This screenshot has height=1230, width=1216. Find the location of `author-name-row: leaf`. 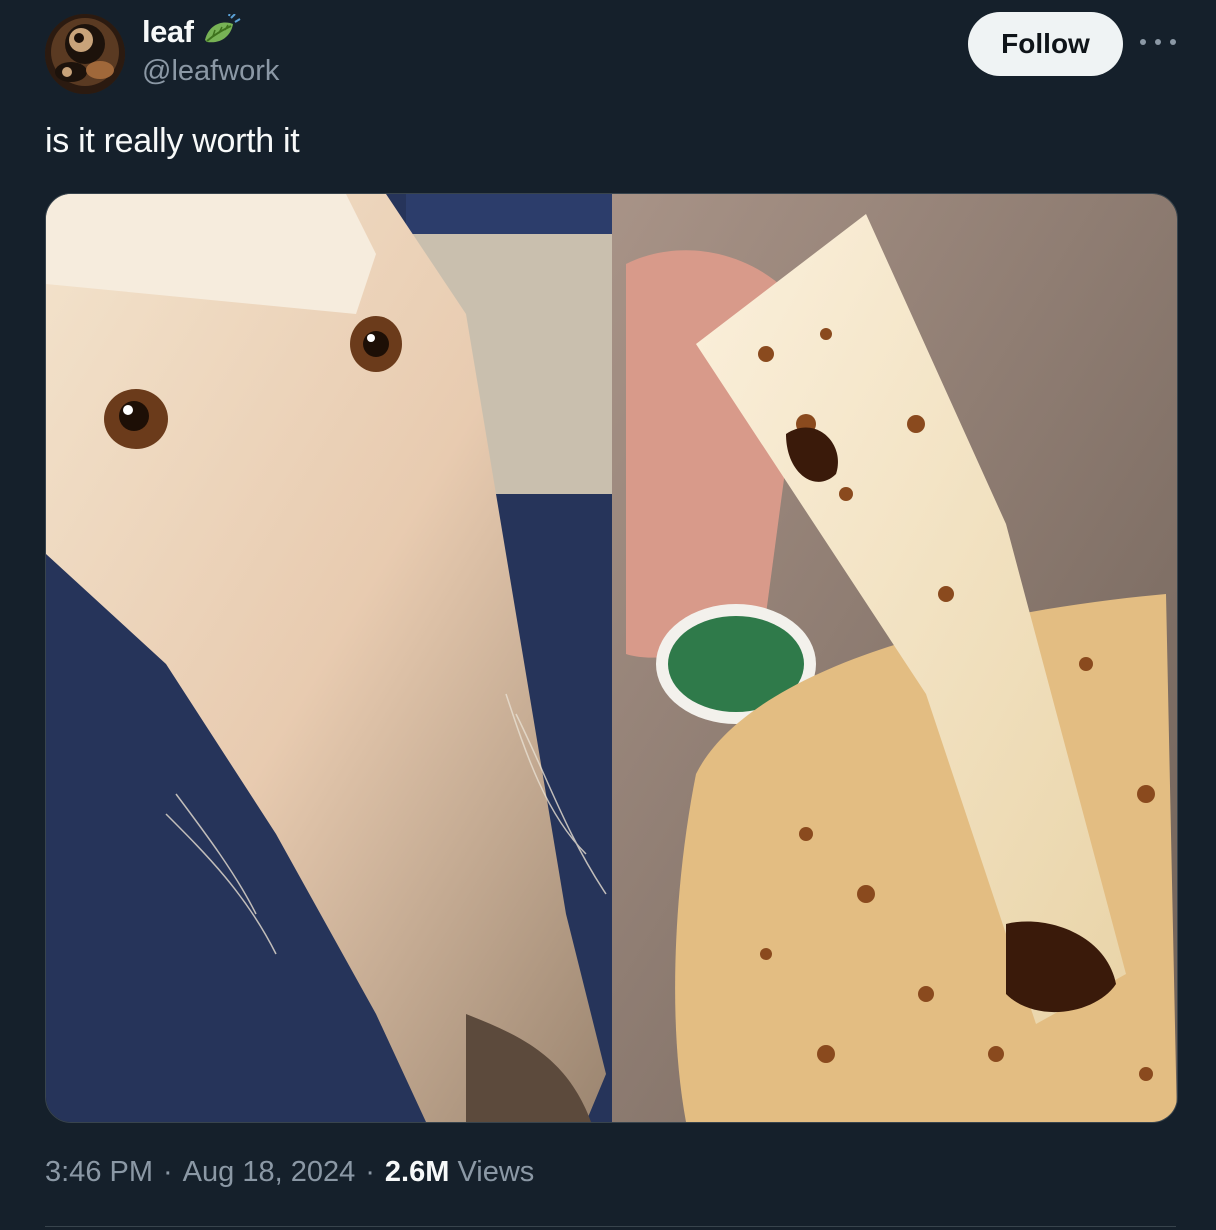

author-name-row: leaf is located at coordinates (191, 30).